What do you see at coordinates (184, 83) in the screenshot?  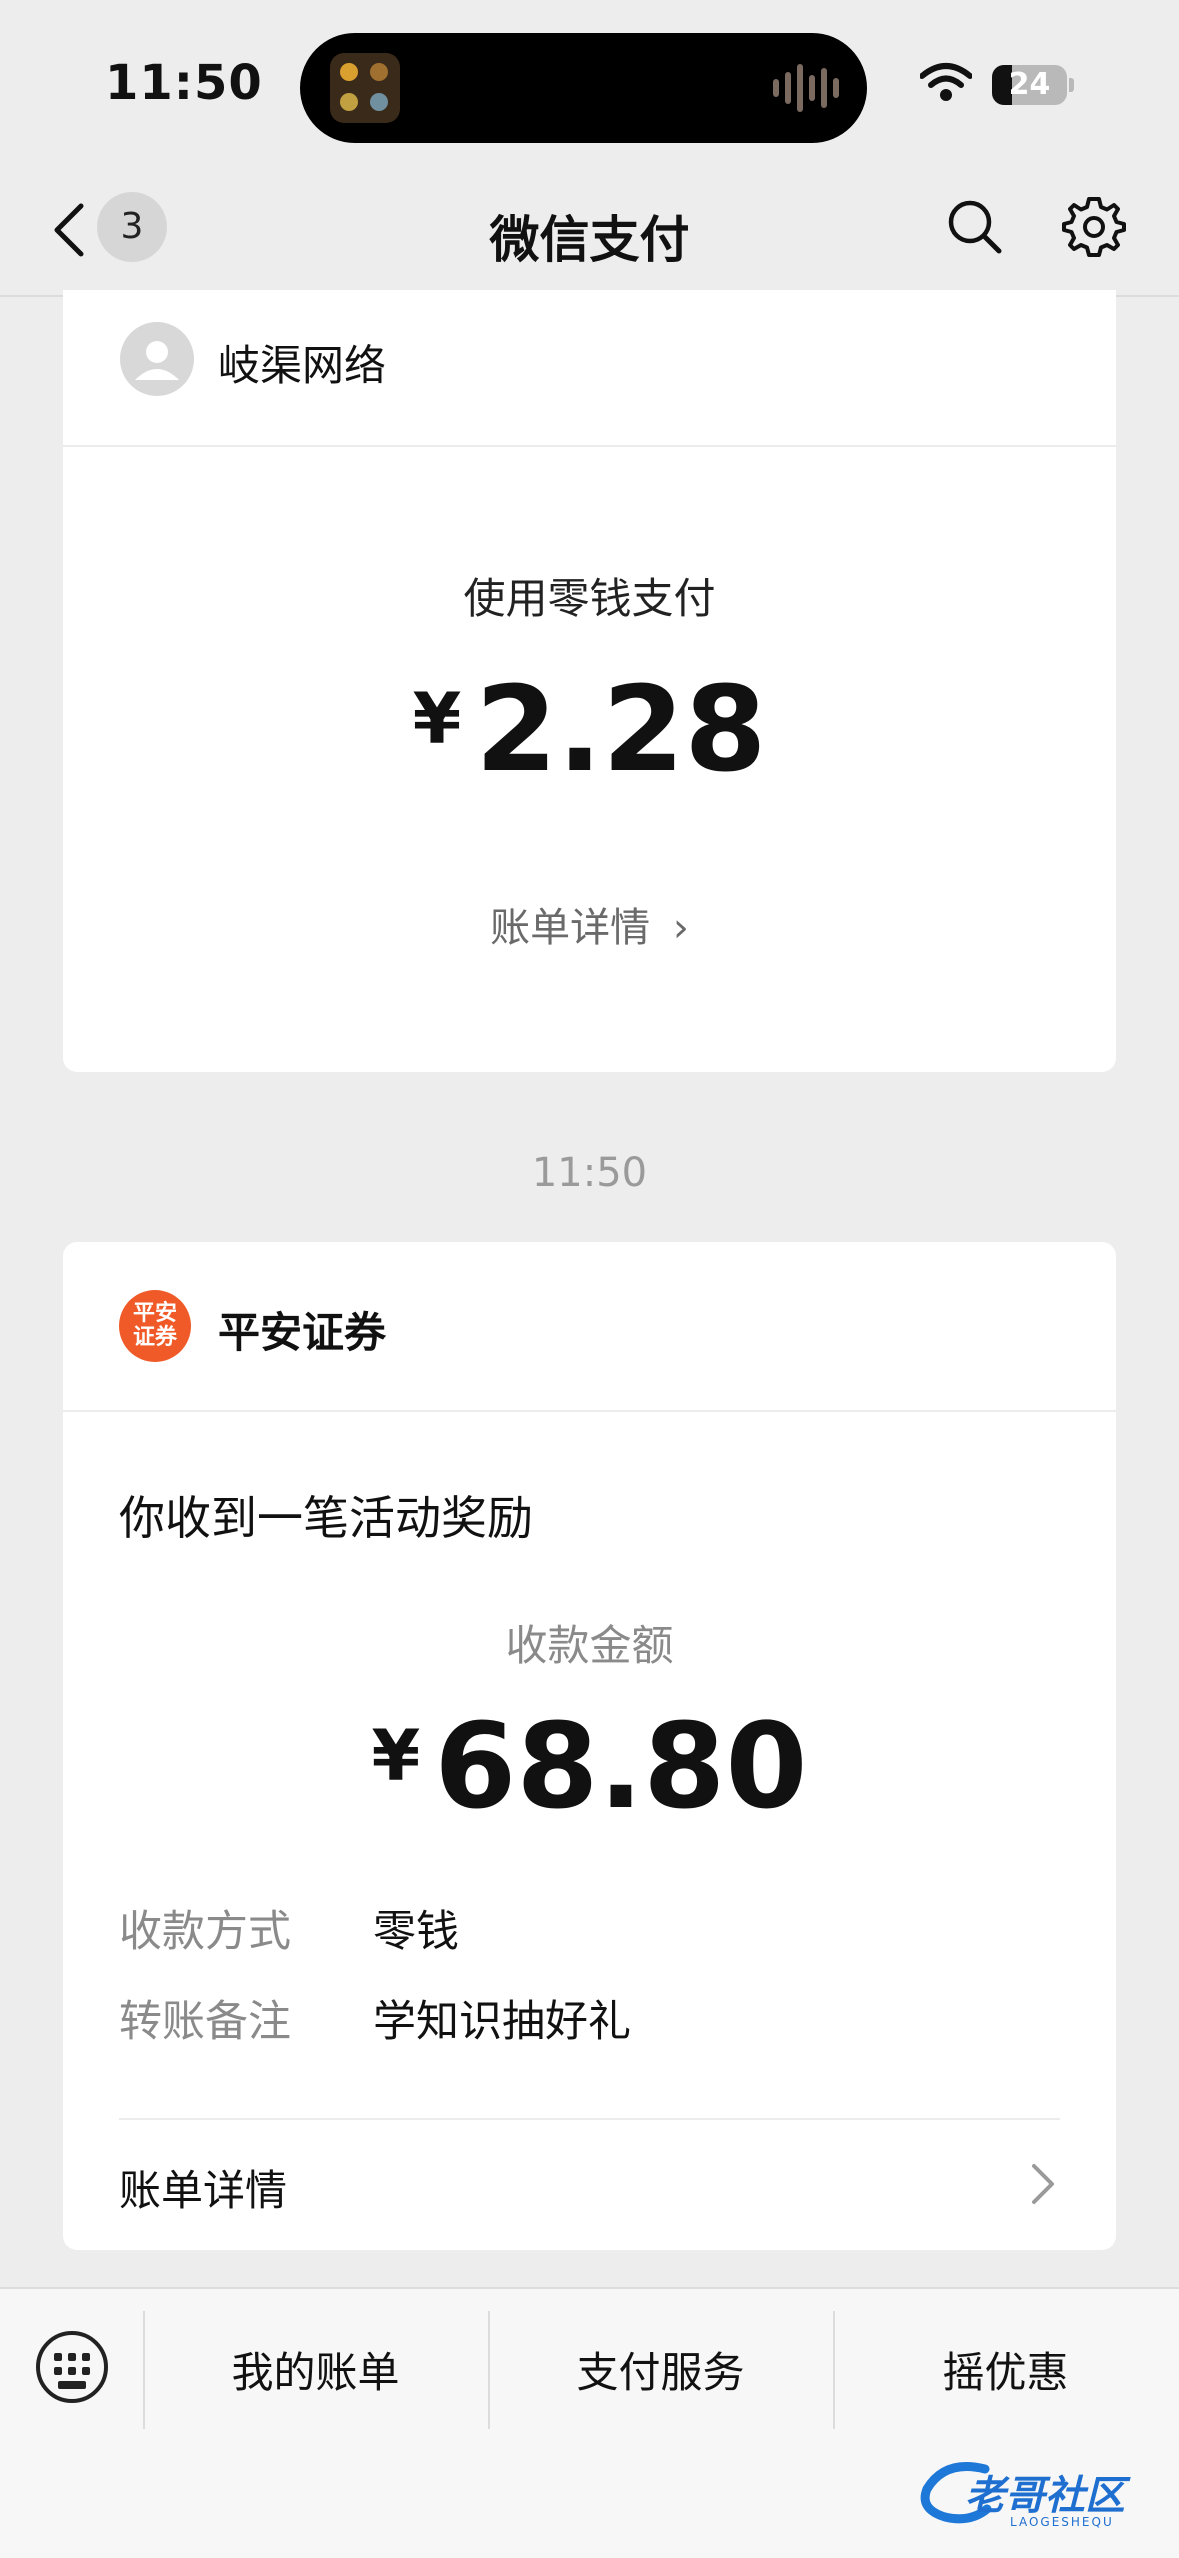 I see `status-time: 11:50` at bounding box center [184, 83].